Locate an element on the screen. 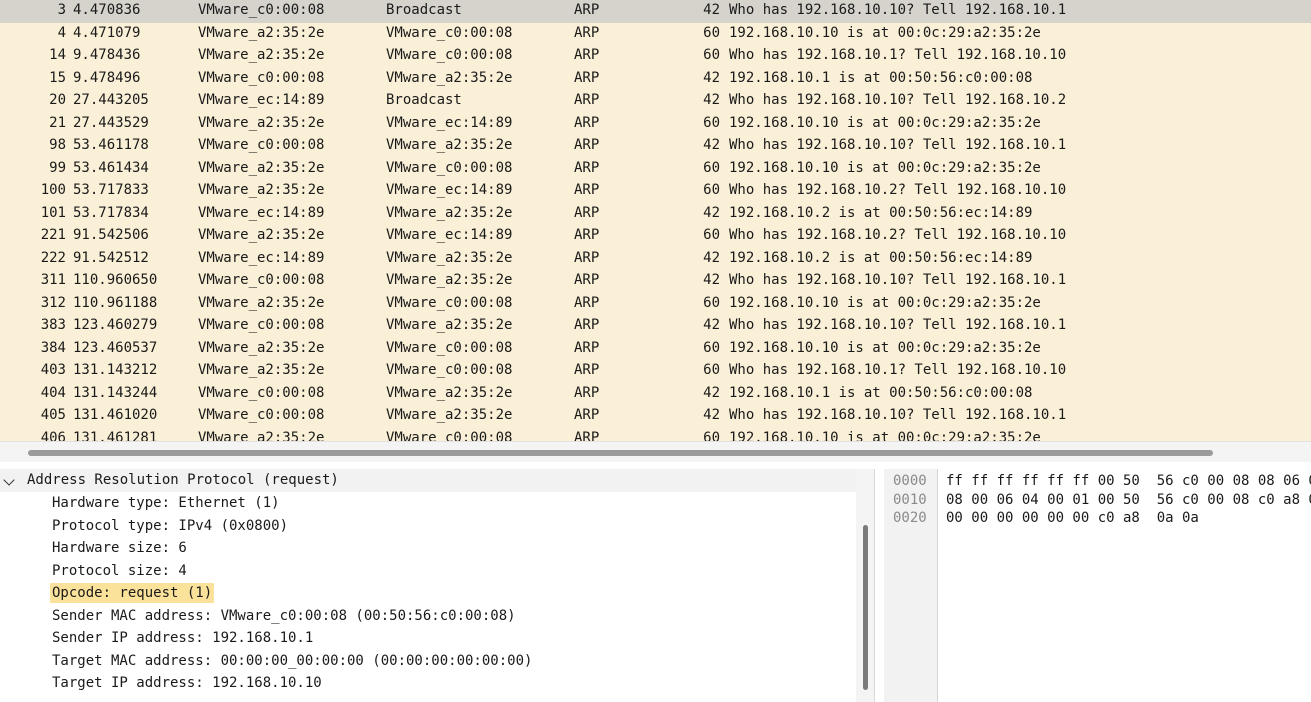  packet-number: 404 is located at coordinates (53, 392).